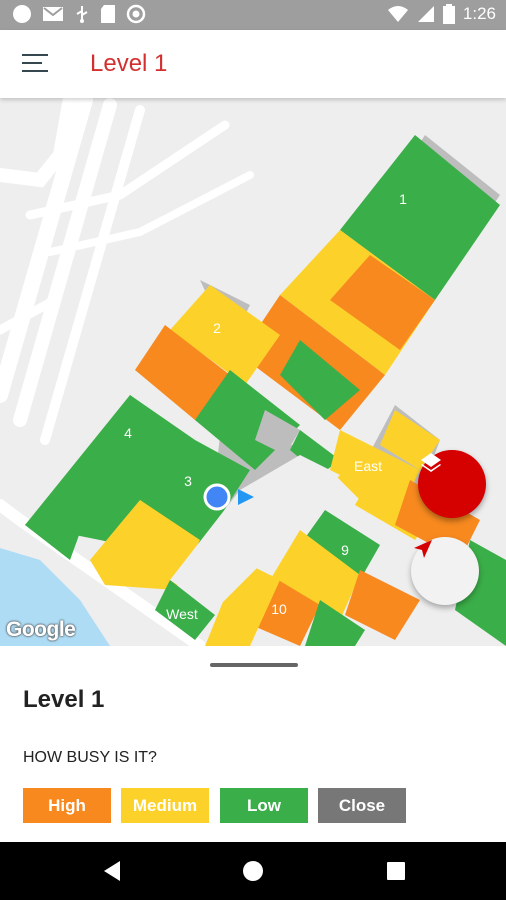 This screenshot has width=506, height=900. I want to click on sd-card-icon, so click(108, 14).